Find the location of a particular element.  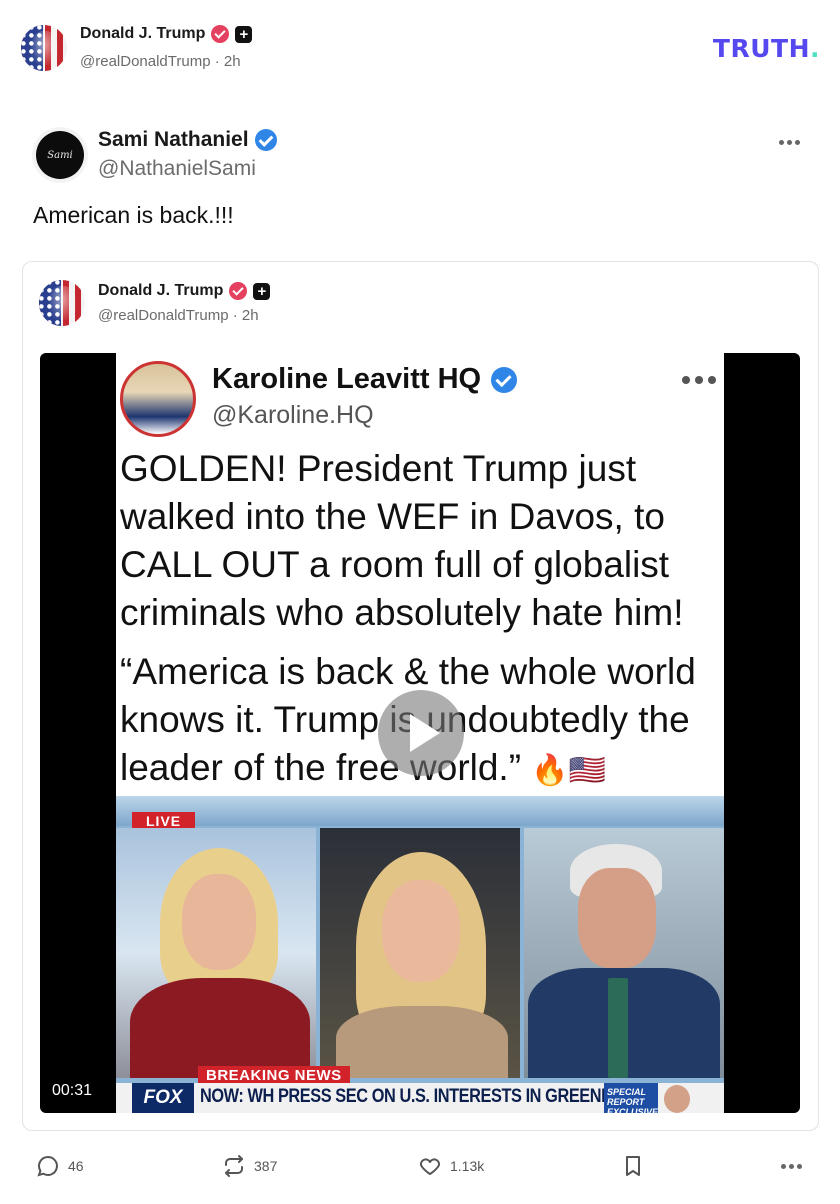

retruth-button: 387 is located at coordinates (249, 1166).